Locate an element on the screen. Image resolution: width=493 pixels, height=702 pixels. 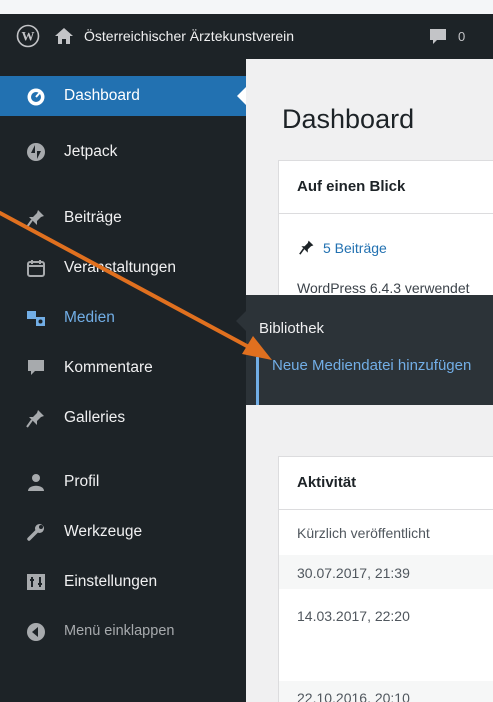
posts-count-link: 5 Beiträge is located at coordinates (343, 248).